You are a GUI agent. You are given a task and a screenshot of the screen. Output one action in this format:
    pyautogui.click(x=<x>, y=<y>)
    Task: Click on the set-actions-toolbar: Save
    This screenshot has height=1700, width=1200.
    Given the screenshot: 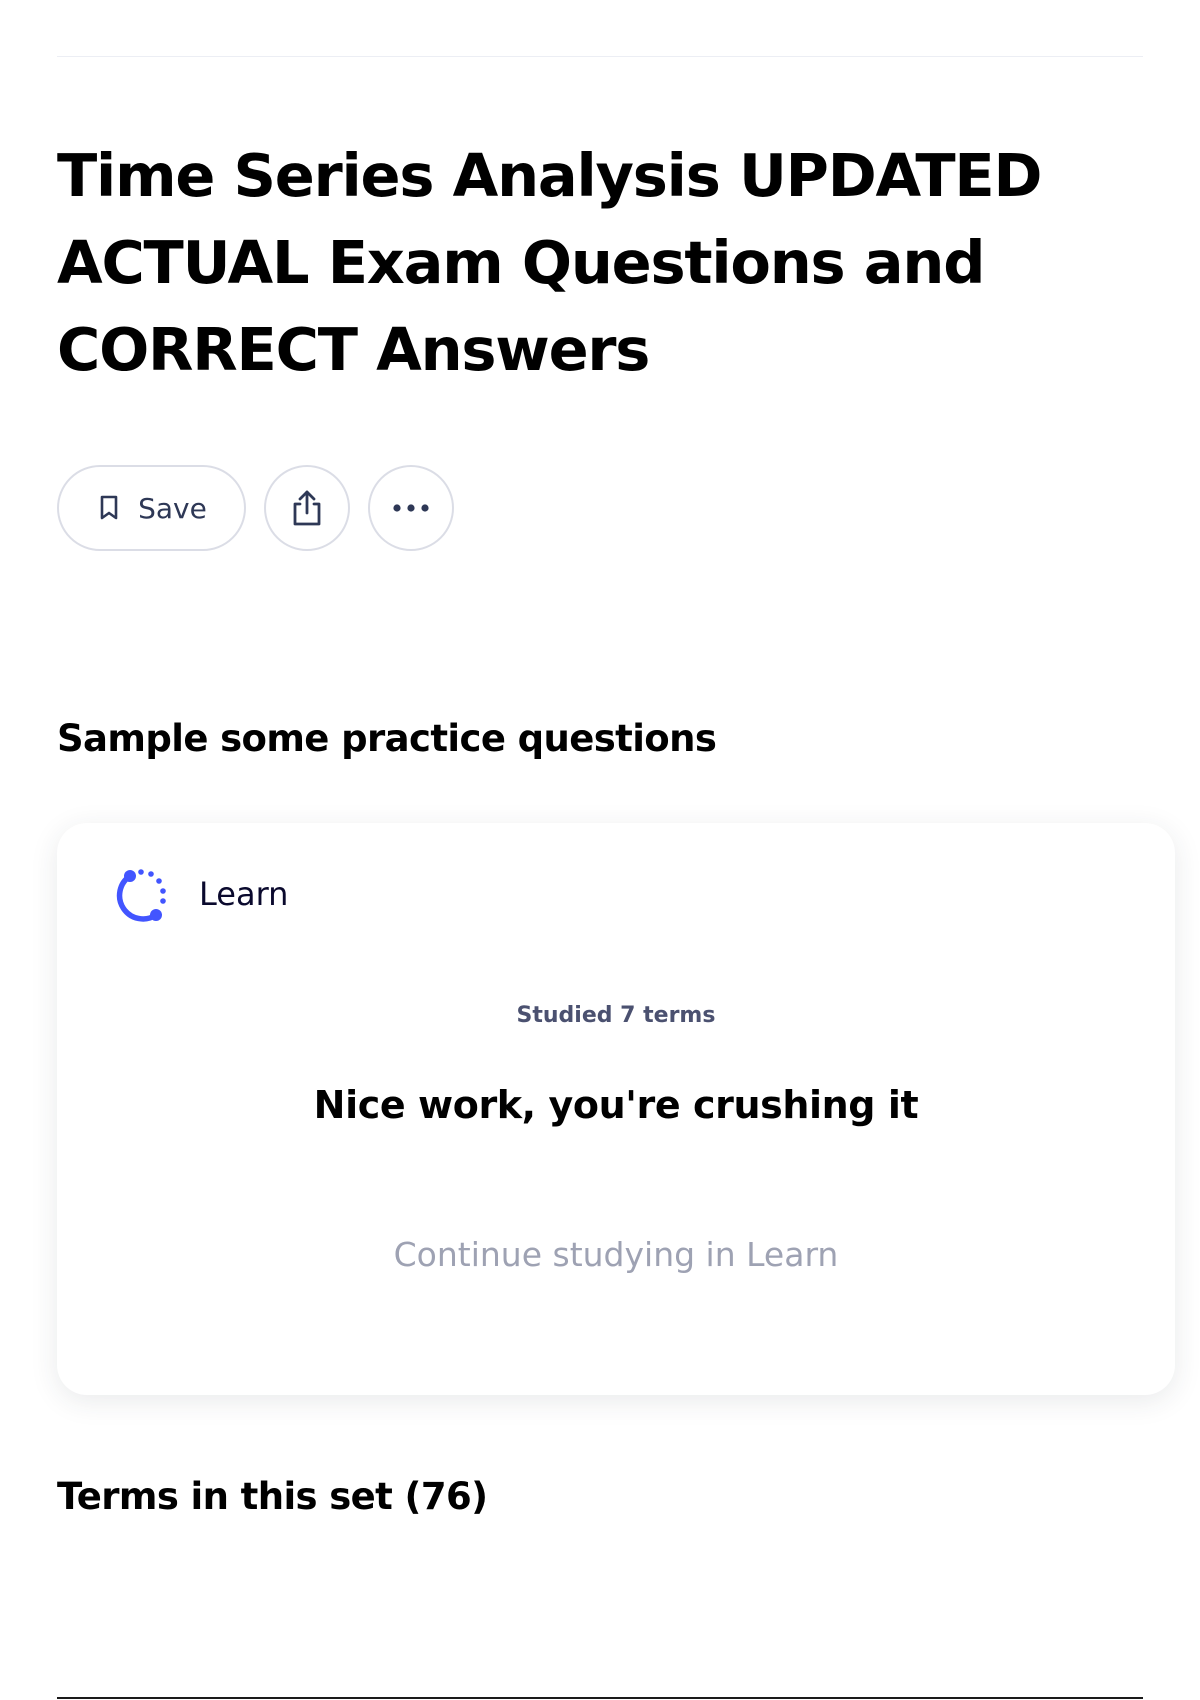 What is the action you would take?
    pyautogui.click(x=255, y=508)
    